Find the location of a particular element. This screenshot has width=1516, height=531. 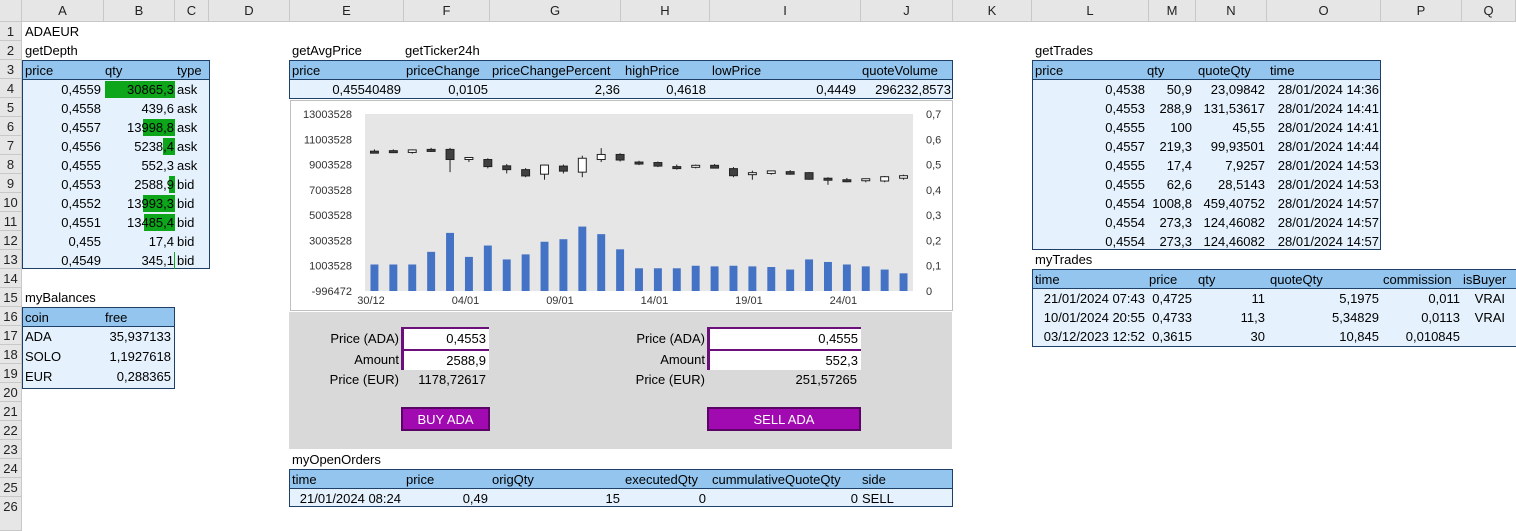

openorder-price: 0,49 is located at coordinates (446, 498).